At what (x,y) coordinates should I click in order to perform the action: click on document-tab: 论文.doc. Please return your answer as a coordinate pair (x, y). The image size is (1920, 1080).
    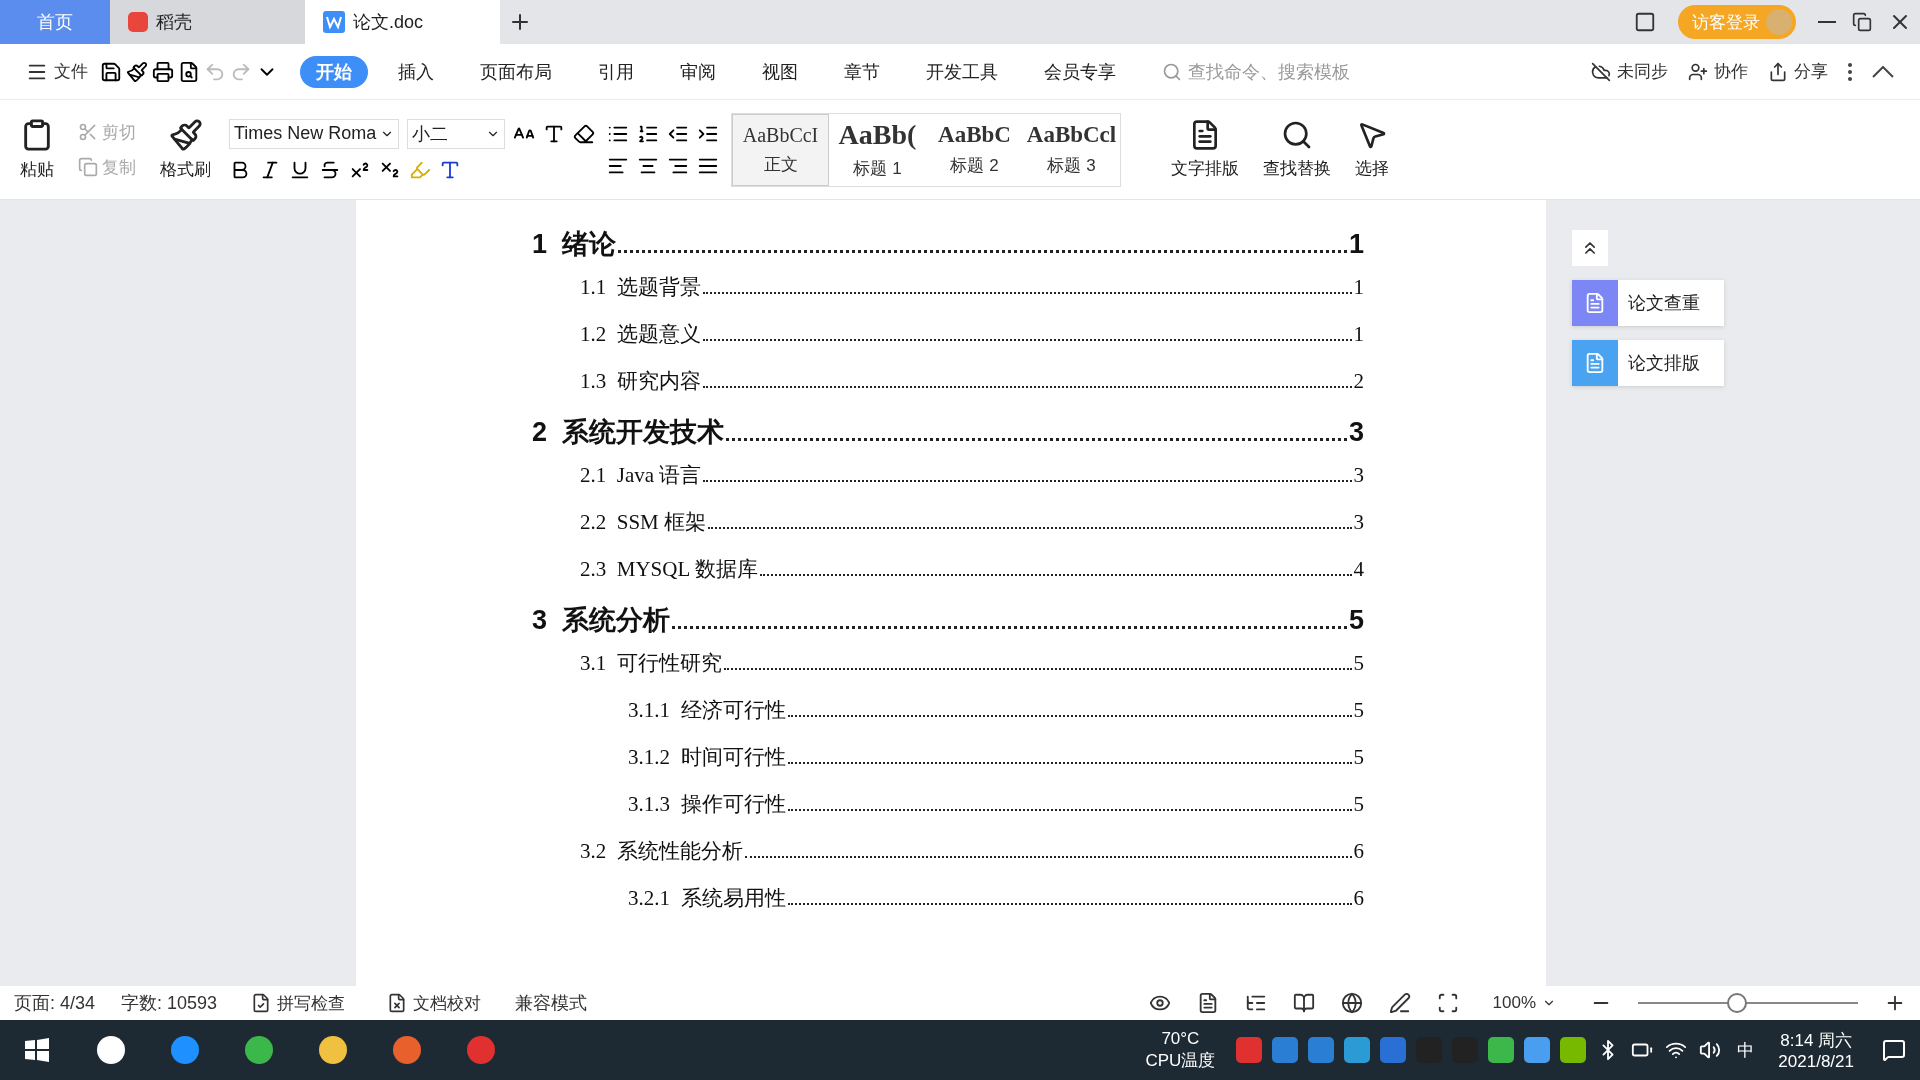
    Looking at the image, I should click on (402, 22).